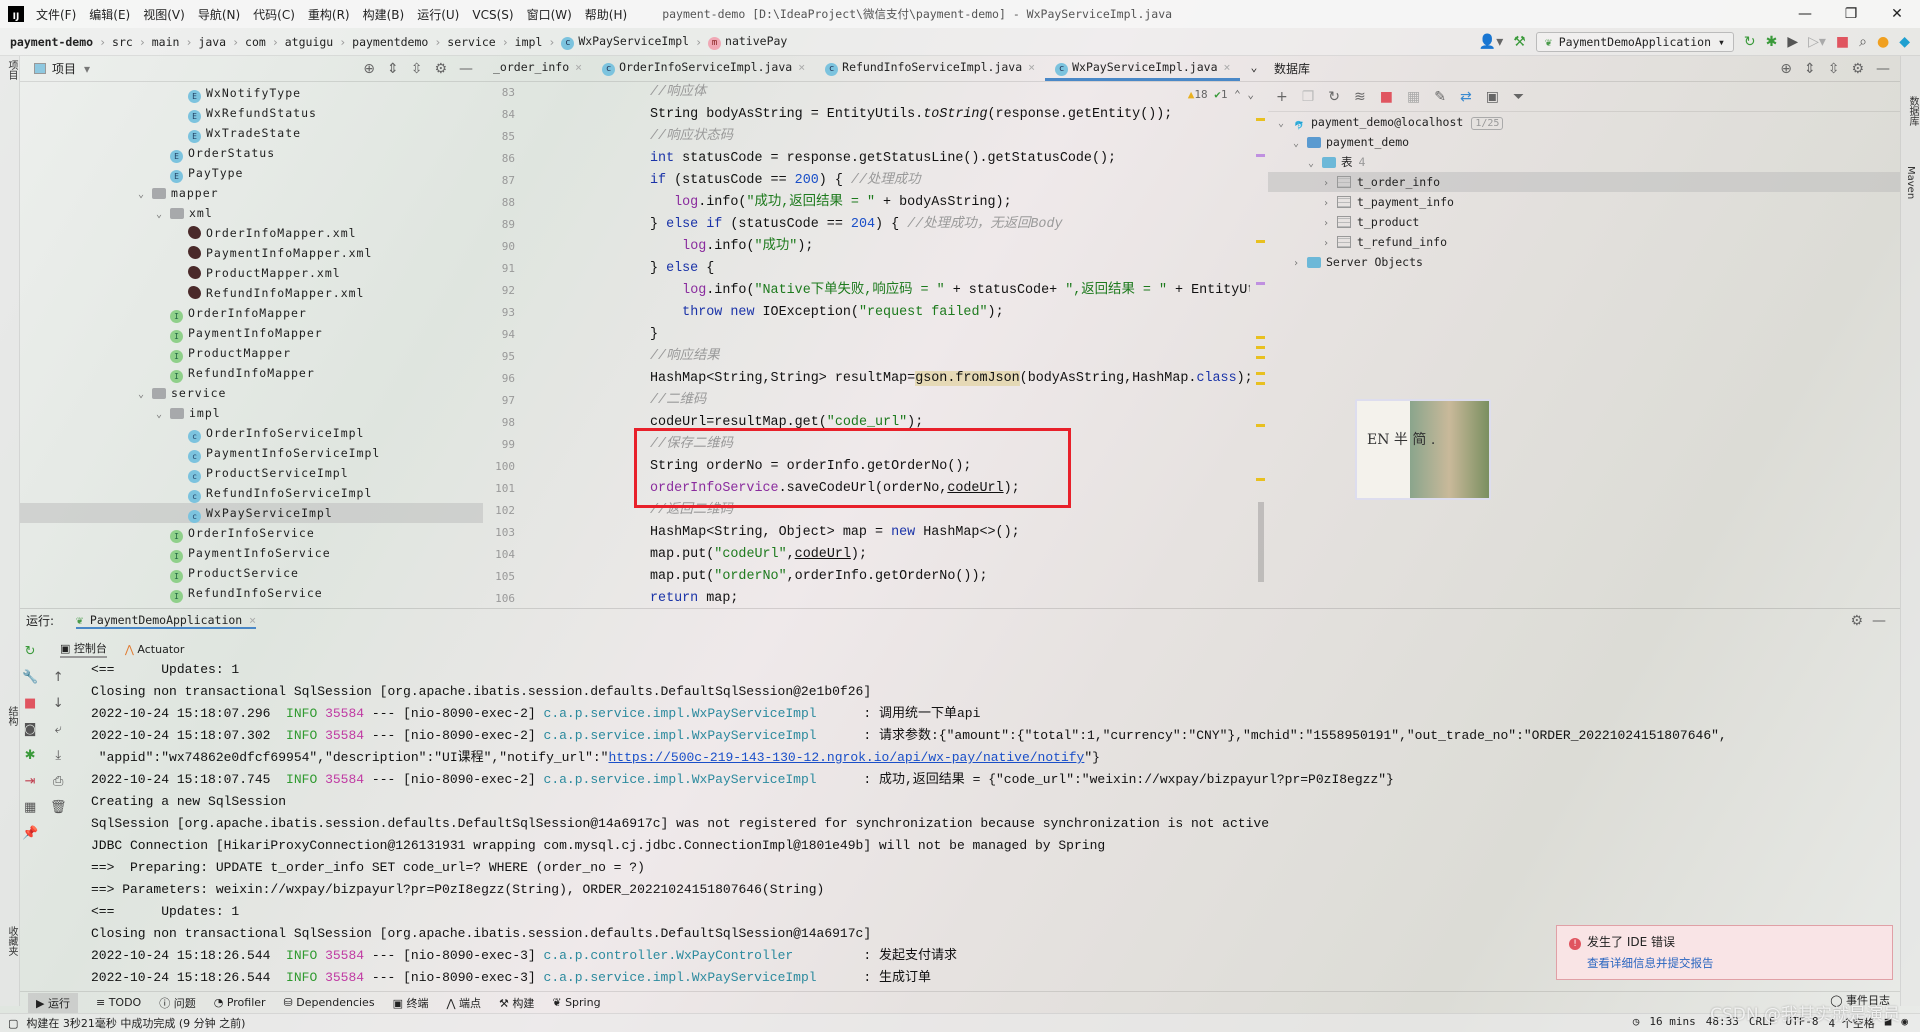 The width and height of the screenshot is (1920, 1032). I want to click on close-button: ✕, so click(1897, 14).